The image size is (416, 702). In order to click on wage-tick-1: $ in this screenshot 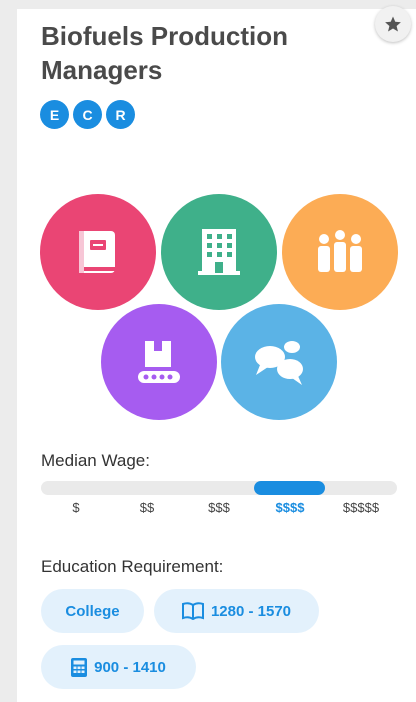, I will do `click(76, 507)`.